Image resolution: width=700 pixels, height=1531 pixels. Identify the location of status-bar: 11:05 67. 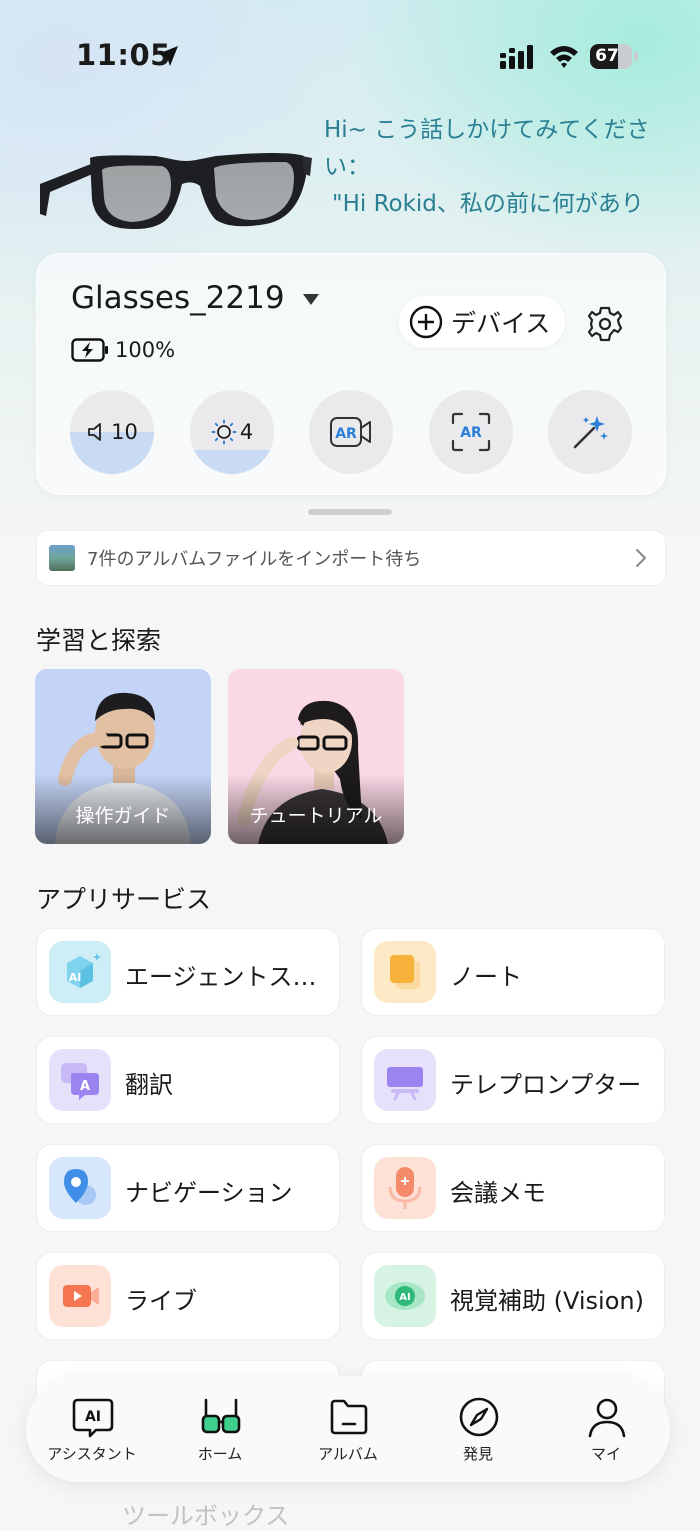
(350, 55).